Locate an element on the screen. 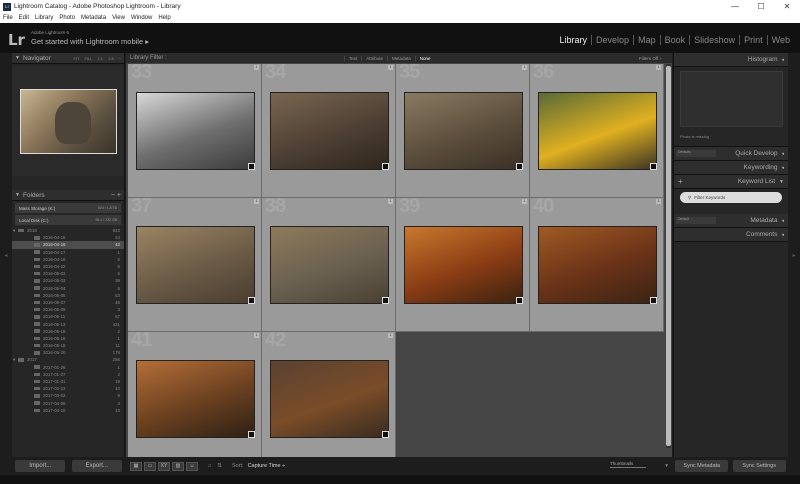 This screenshot has height=484, width=800. folders-header: ▼ Folders − + is located at coordinates (68, 195).